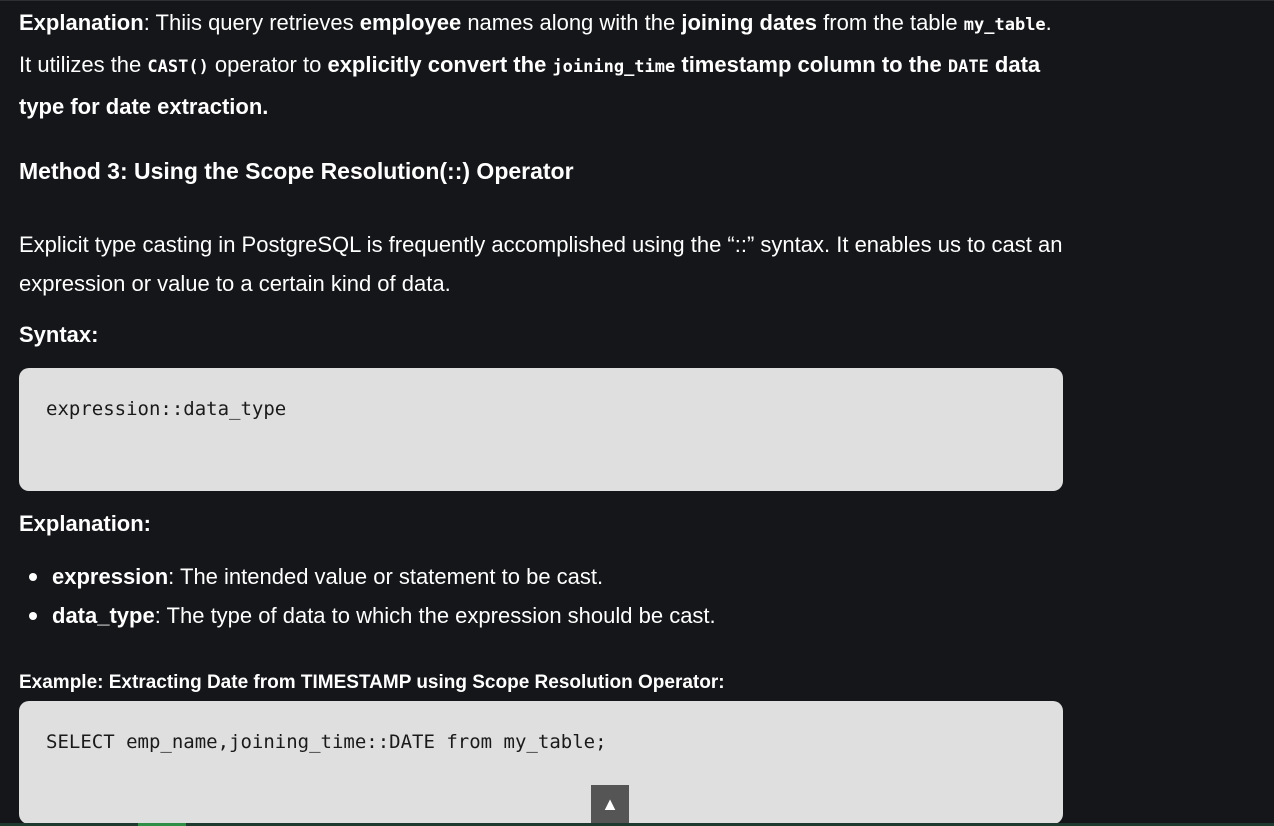 This screenshot has width=1274, height=826. Describe the element at coordinates (410, 22) in the screenshot. I see `text-segment-bold: employee` at that location.